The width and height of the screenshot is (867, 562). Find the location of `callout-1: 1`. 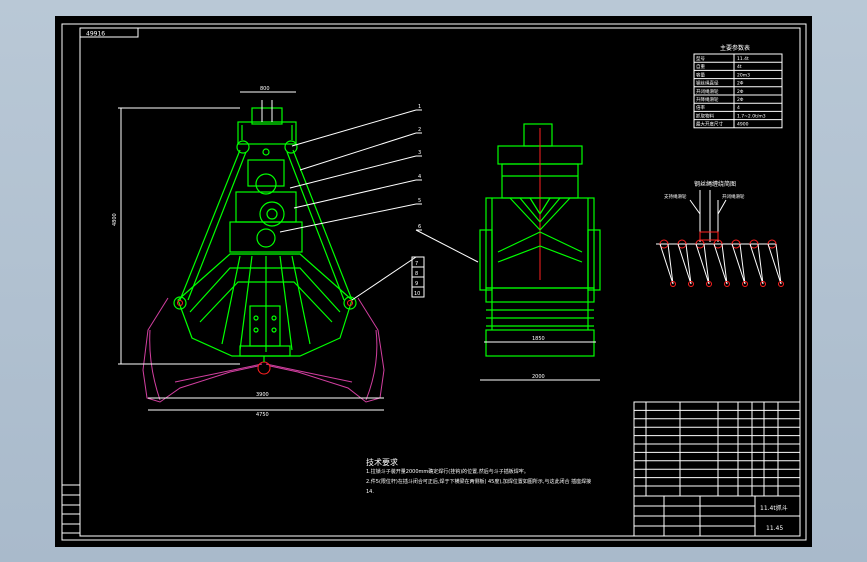

callout-1: 1 is located at coordinates (419, 107).